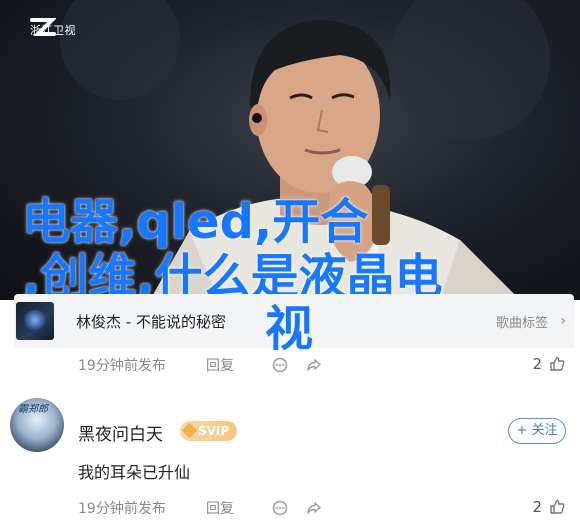  What do you see at coordinates (72, 30) in the screenshot?
I see `channel-logo: 浙江卫视` at bounding box center [72, 30].